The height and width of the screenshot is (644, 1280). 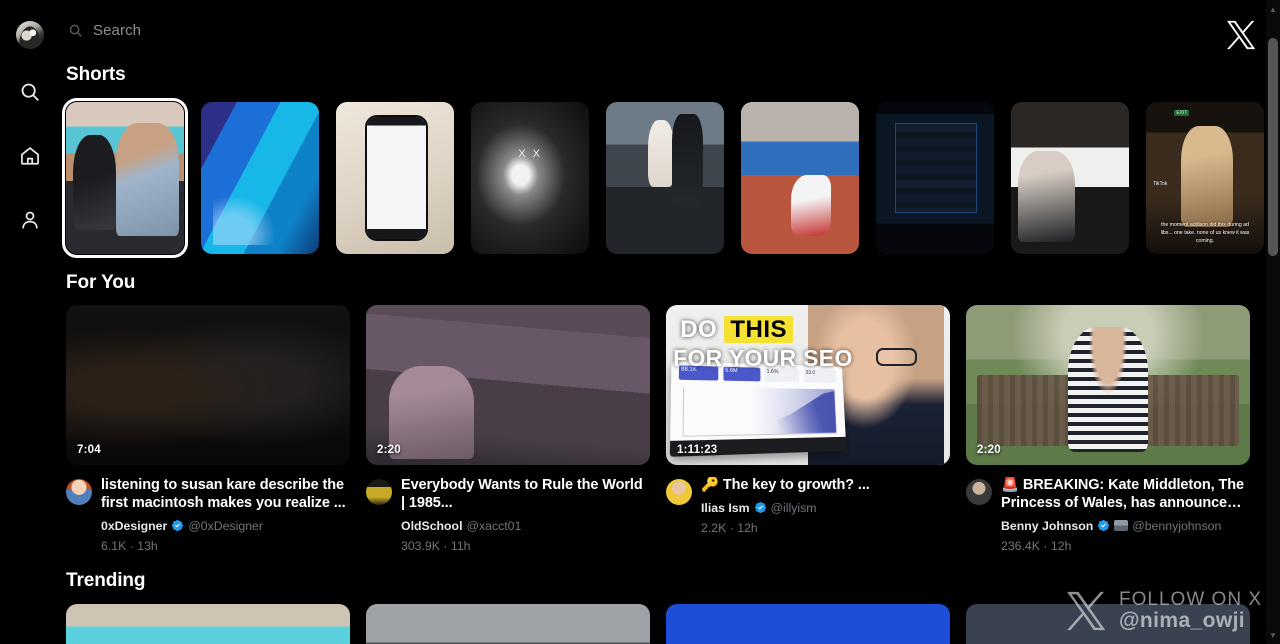 What do you see at coordinates (1241, 35) in the screenshot?
I see `x-logo-icon` at bounding box center [1241, 35].